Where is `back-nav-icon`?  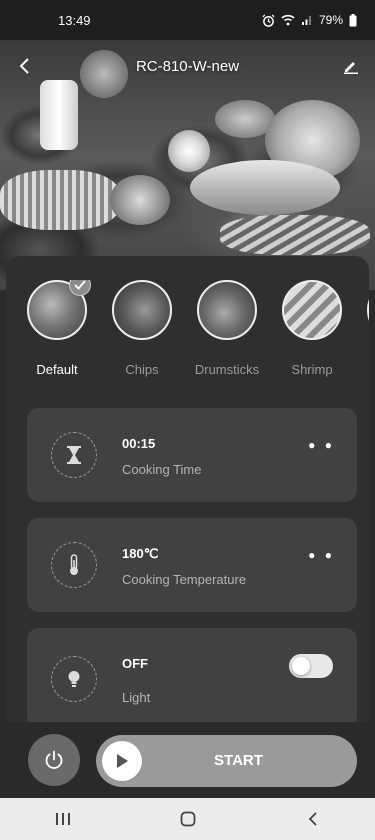 back-nav-icon is located at coordinates (312, 819).